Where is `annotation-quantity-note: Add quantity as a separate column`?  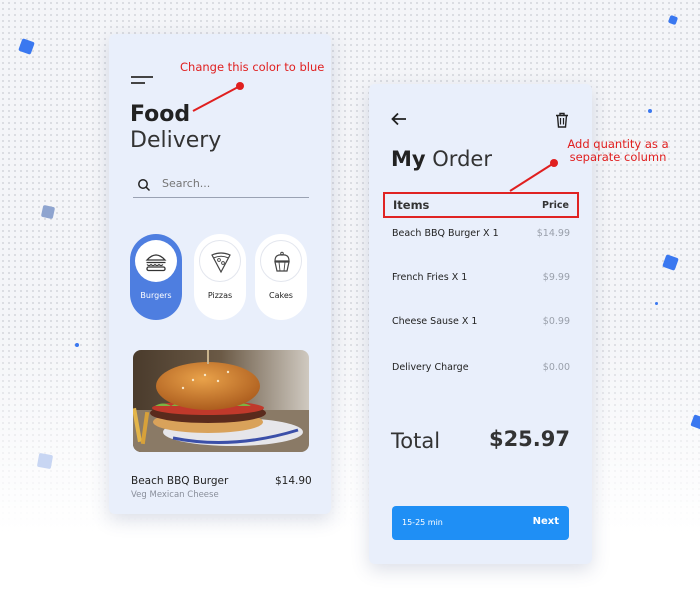
annotation-quantity-note: Add quantity as a separate column is located at coordinates (618, 150).